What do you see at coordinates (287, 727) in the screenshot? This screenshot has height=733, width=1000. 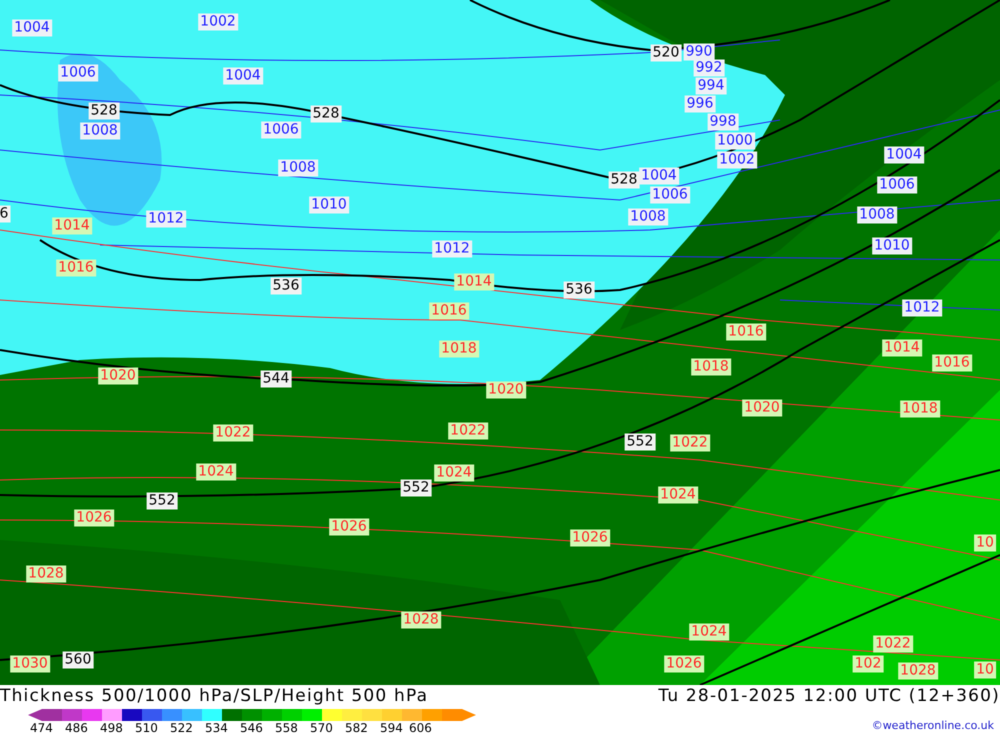 I see `legend-tick-label: 558` at bounding box center [287, 727].